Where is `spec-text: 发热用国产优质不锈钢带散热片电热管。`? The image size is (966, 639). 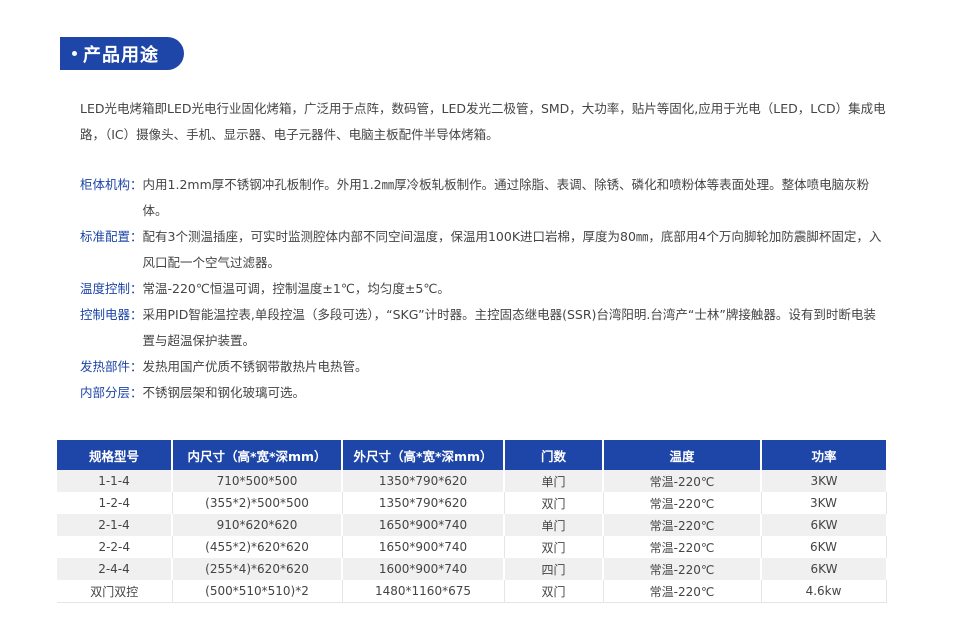 spec-text: 发热用国产优质不锈钢带散热片电热管。 is located at coordinates (255, 366).